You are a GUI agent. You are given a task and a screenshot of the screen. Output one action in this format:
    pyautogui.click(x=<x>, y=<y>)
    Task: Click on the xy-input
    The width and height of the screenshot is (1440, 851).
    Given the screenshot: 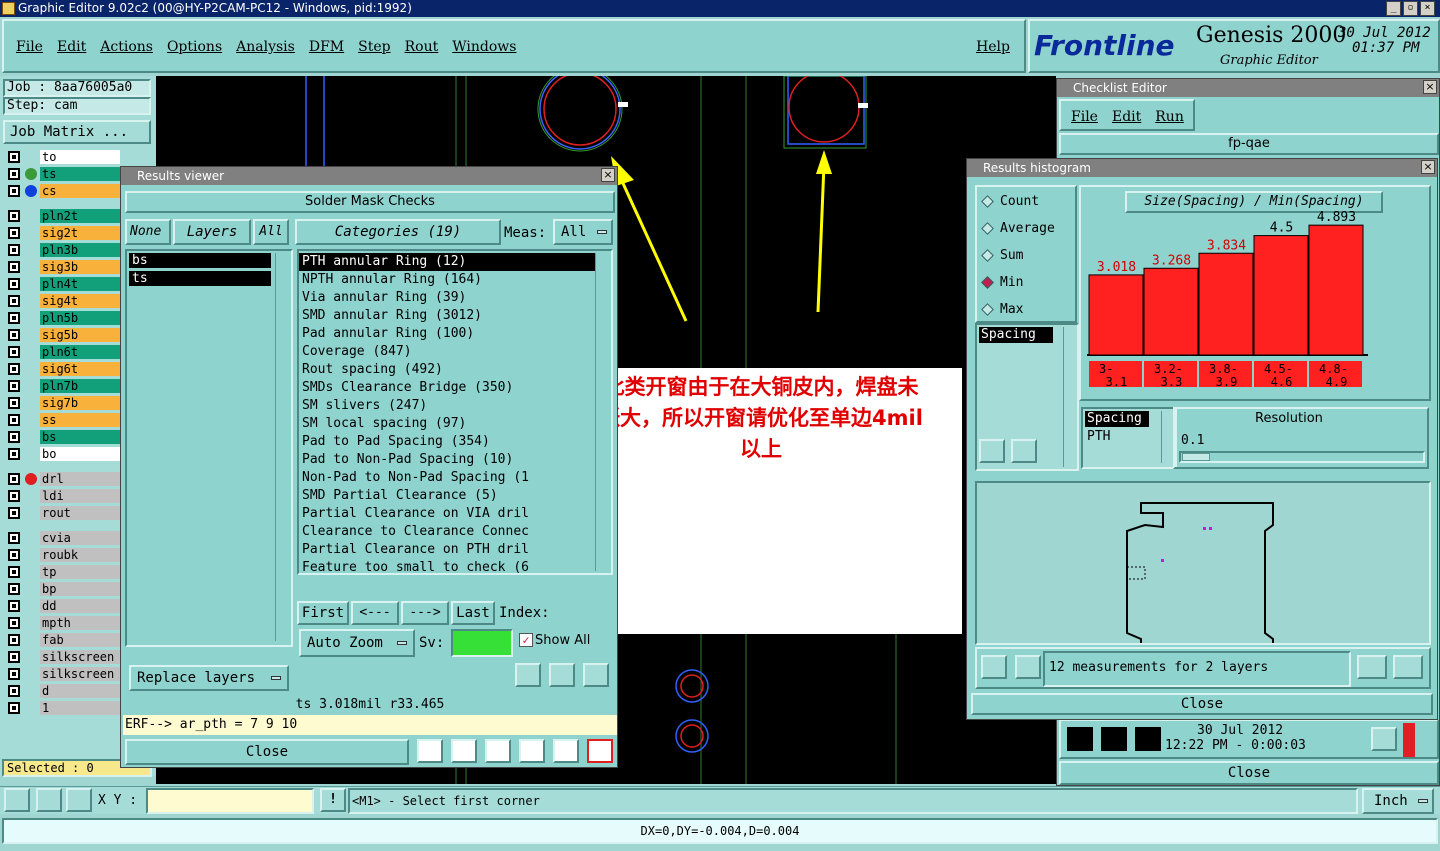 What is the action you would take?
    pyautogui.click(x=230, y=801)
    